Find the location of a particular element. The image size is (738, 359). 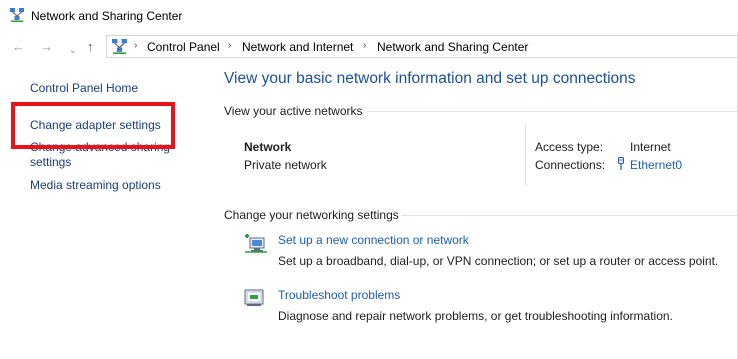

ethernet-icon is located at coordinates (621, 165).